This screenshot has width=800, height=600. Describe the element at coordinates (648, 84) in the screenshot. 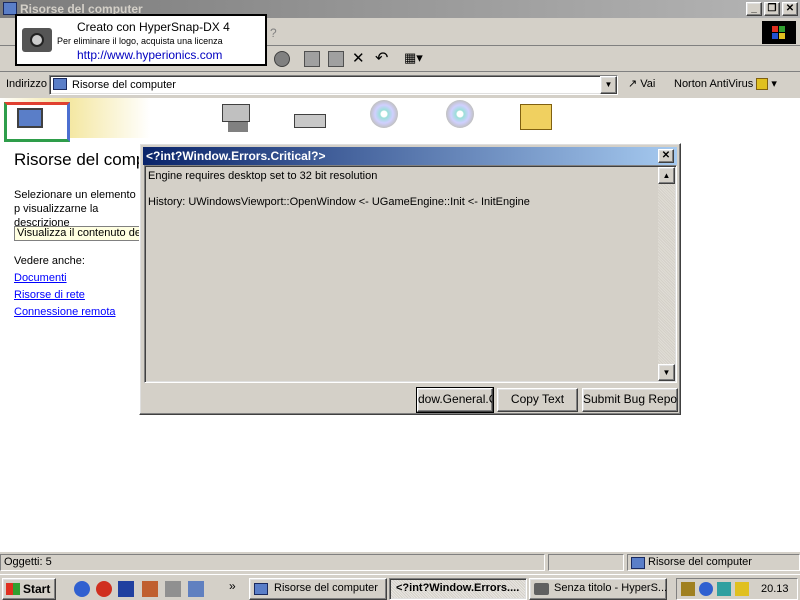

I see `go-label: Vai` at that location.